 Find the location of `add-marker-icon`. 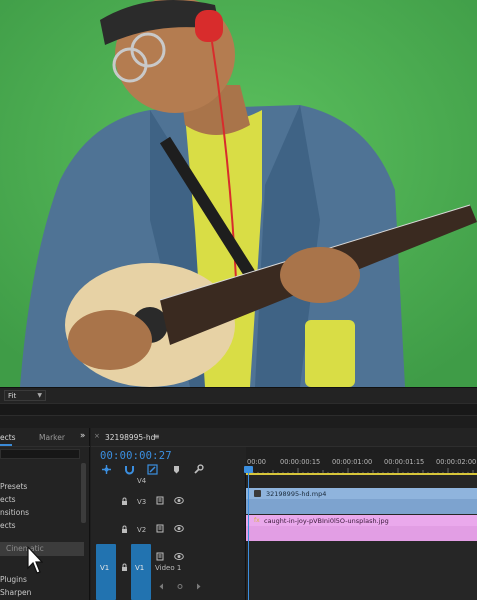

add-marker-icon is located at coordinates (176, 469).